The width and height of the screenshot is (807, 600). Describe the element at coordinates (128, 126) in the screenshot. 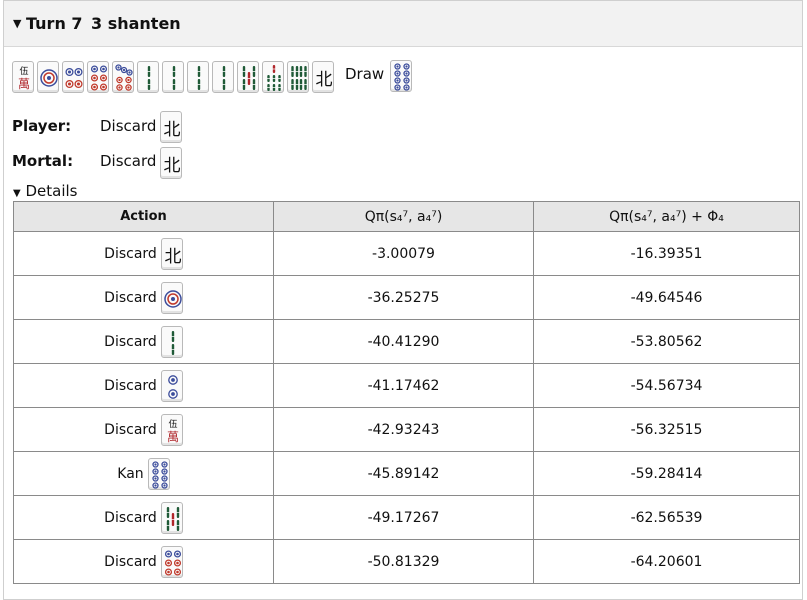

I see `player-action: Discard` at that location.